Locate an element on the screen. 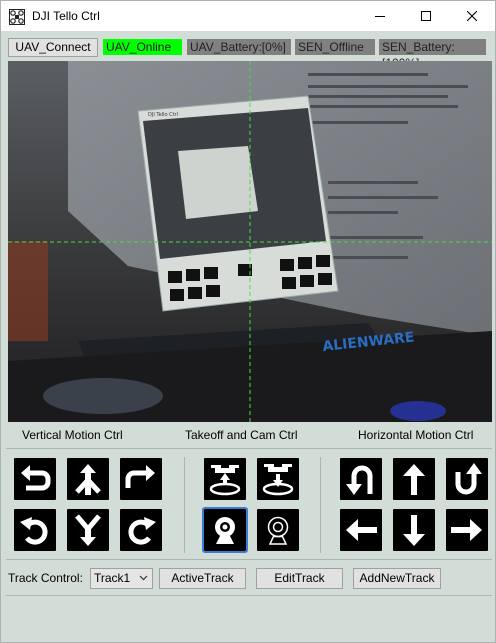  track-select-value: Track1 is located at coordinates (112, 578).